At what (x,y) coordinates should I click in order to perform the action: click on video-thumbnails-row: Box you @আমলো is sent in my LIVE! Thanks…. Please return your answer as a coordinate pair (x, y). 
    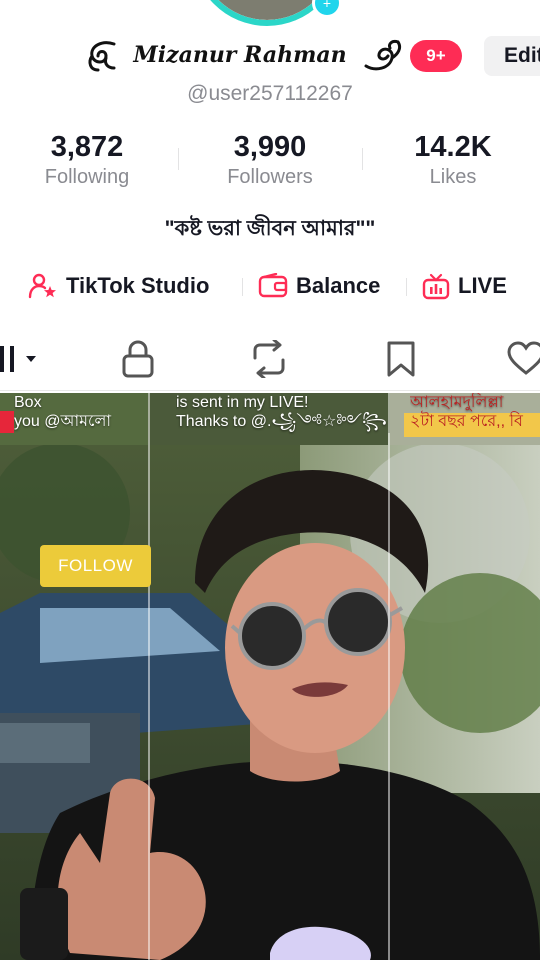
    Looking at the image, I should click on (270, 419).